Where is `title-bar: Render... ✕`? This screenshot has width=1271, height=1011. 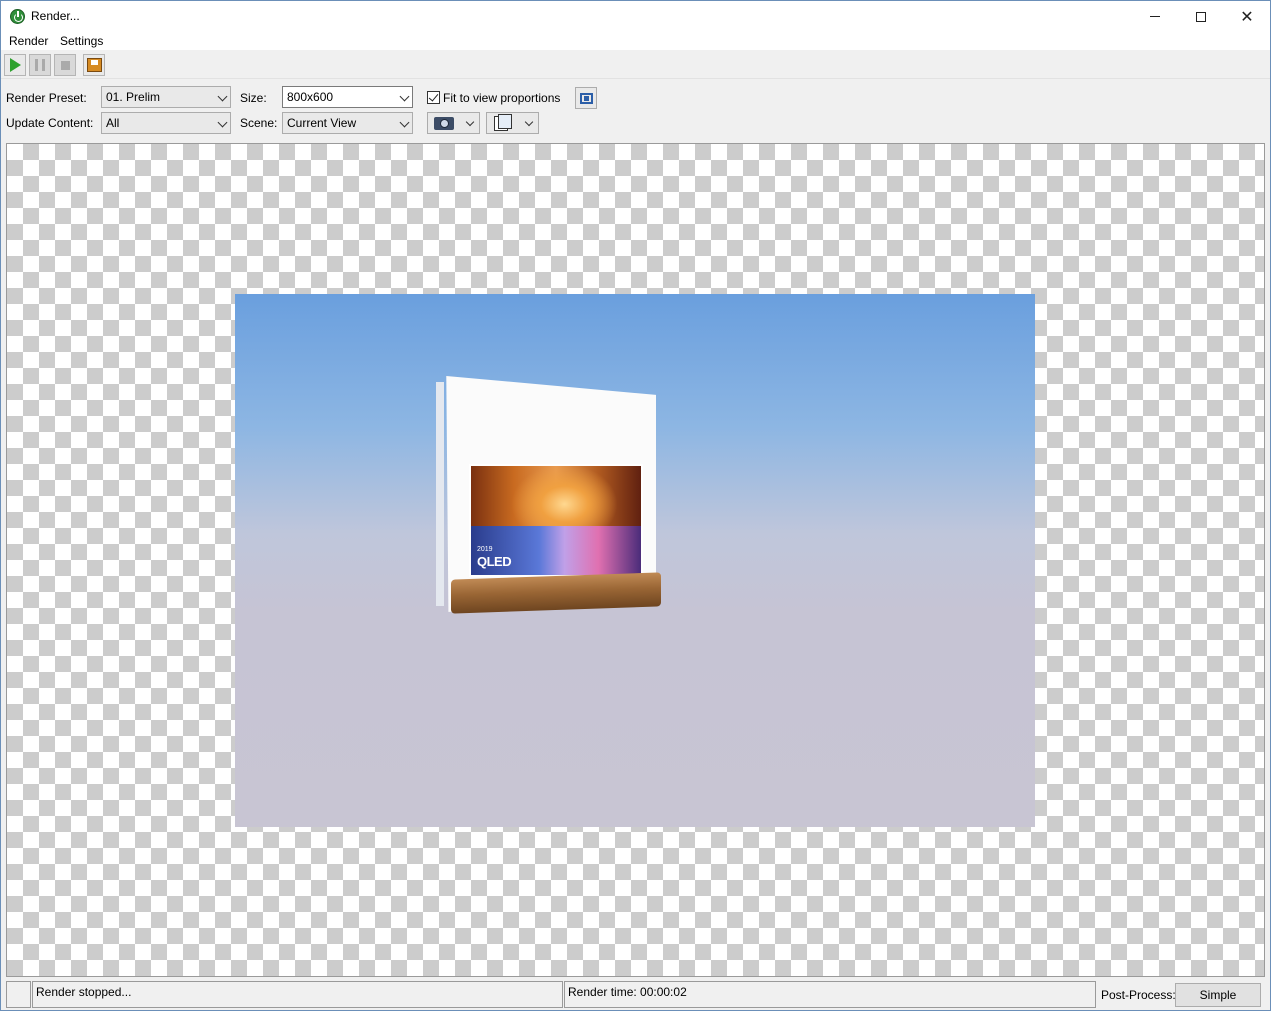
title-bar: Render... ✕ is located at coordinates (635, 16).